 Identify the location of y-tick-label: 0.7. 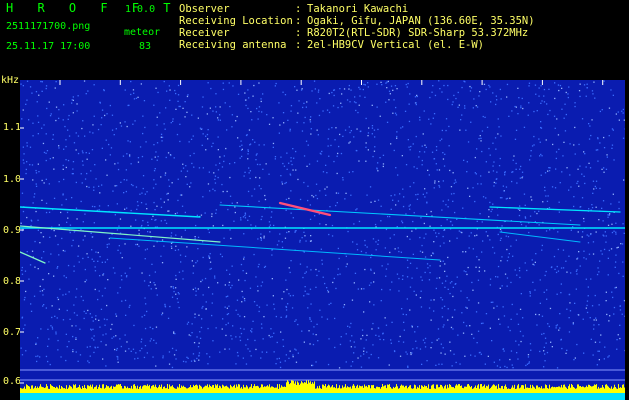
(12, 332).